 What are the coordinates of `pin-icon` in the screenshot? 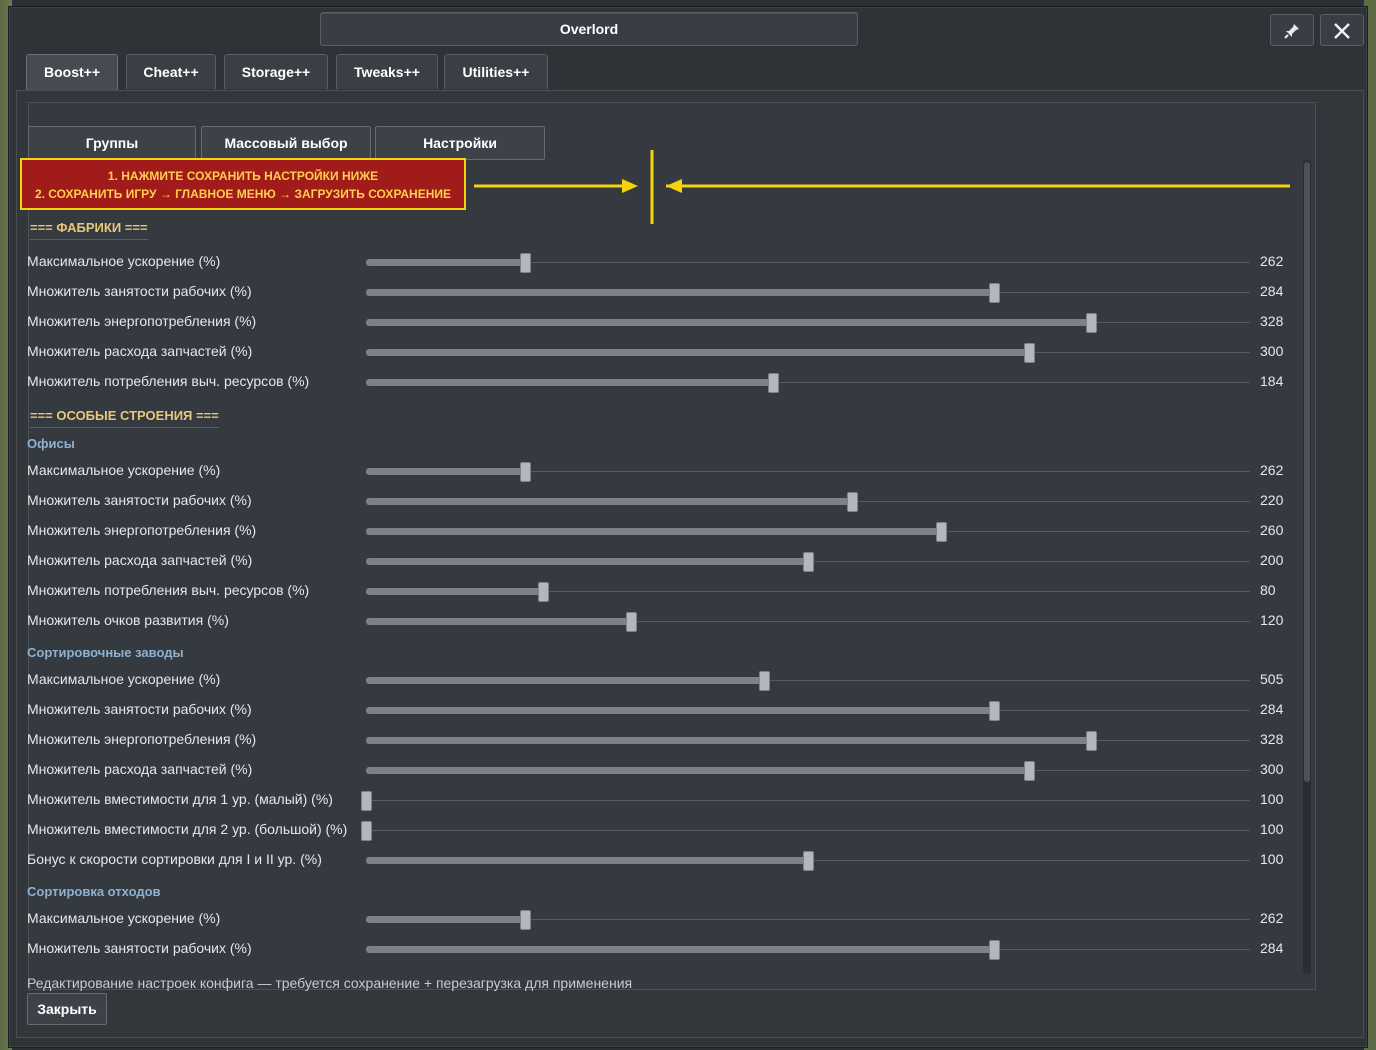 It's located at (1292, 29).